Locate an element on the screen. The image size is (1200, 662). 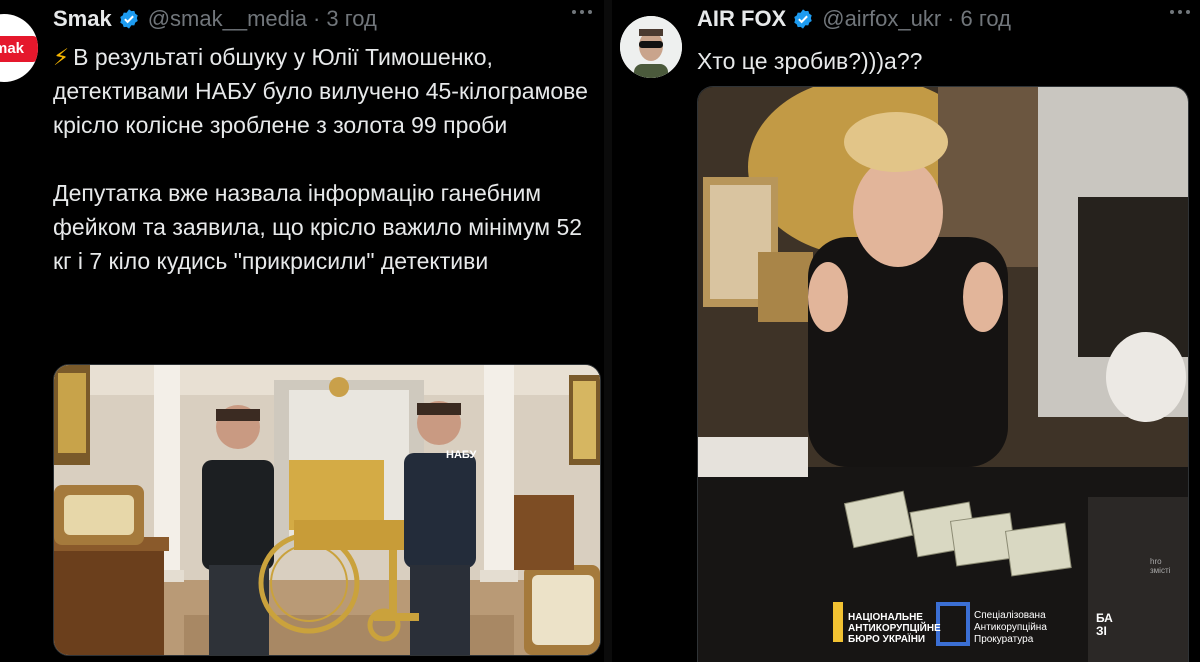
watermark: hro змісті is located at coordinates (1160, 566).